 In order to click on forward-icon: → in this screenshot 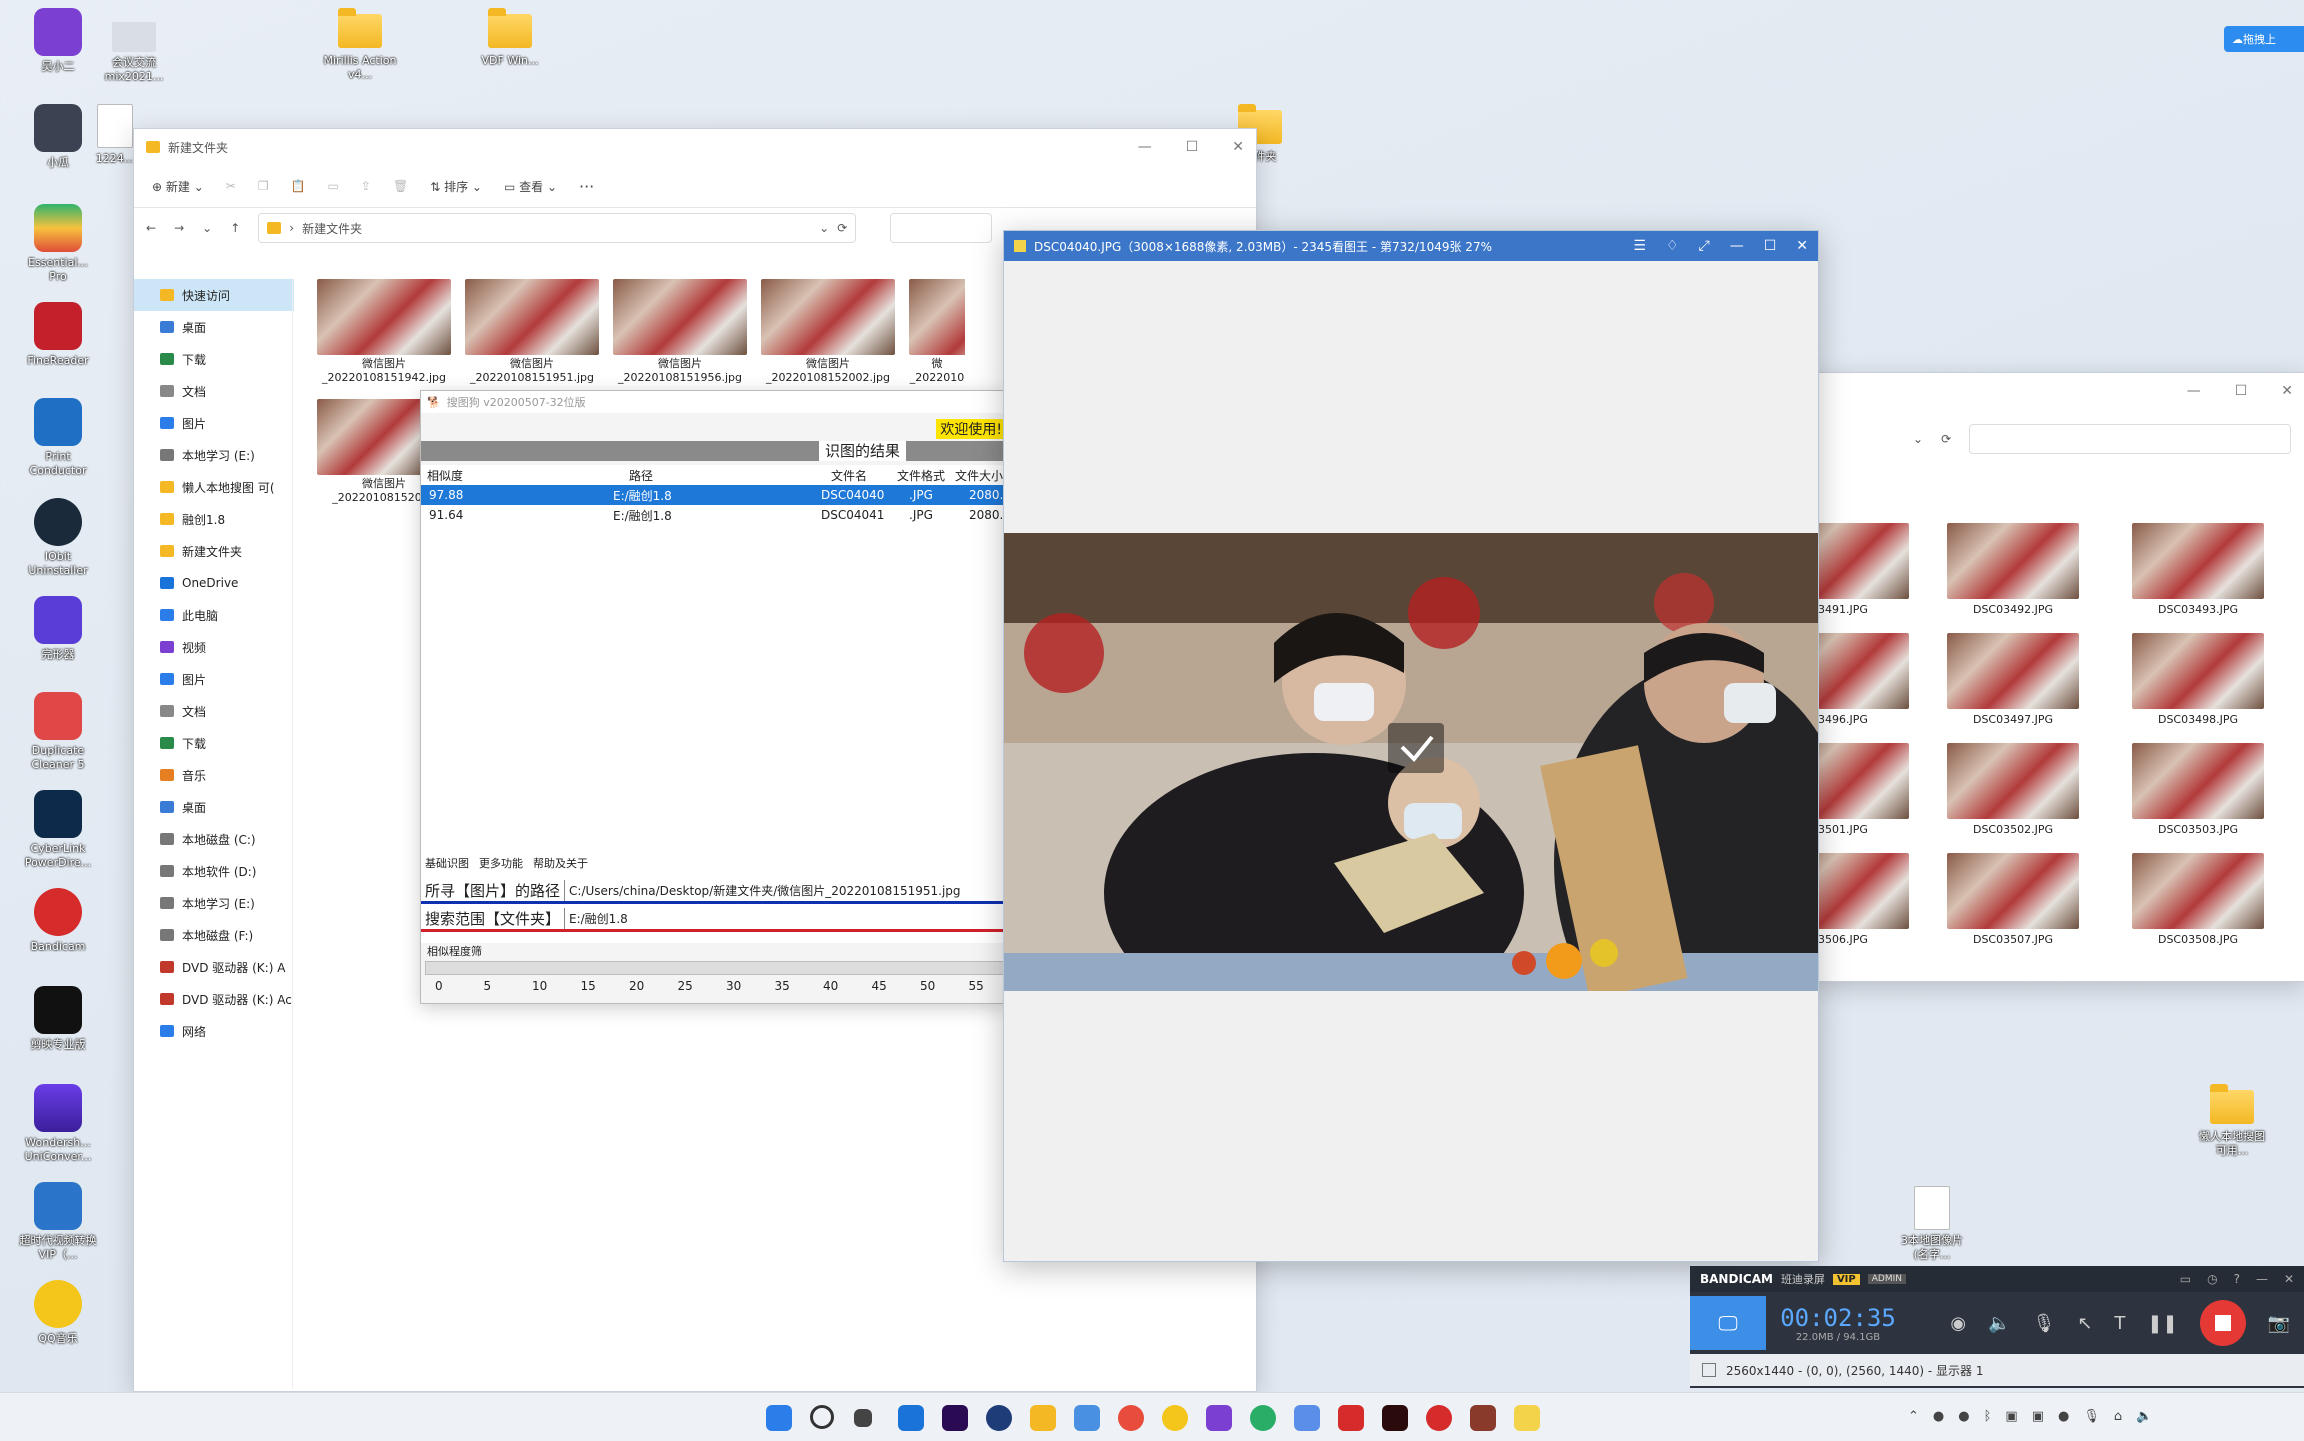, I will do `click(179, 228)`.